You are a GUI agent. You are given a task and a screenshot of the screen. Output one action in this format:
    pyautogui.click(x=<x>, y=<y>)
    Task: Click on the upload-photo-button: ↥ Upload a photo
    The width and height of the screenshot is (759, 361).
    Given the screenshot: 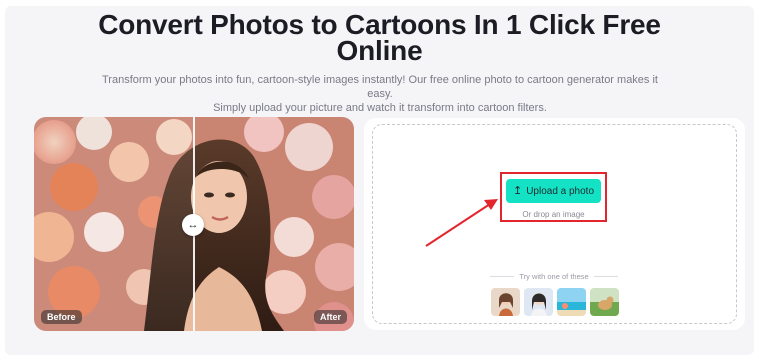 What is the action you would take?
    pyautogui.click(x=553, y=191)
    